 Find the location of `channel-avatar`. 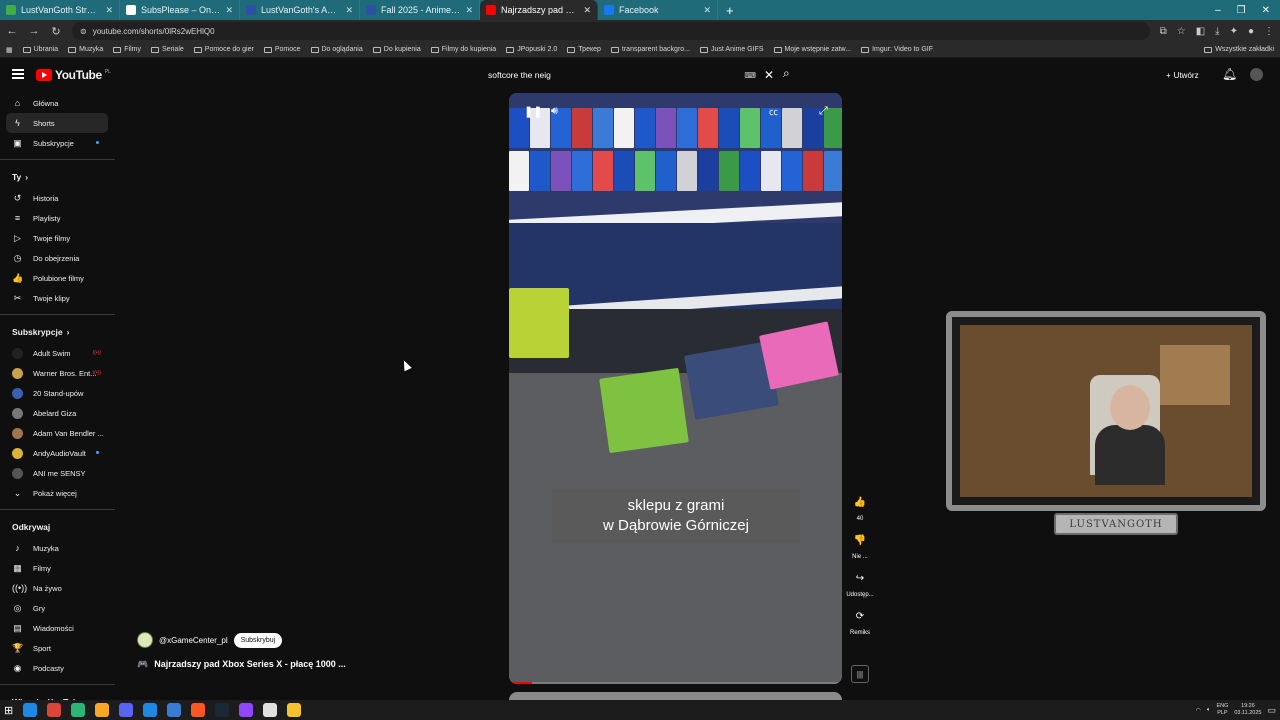

channel-avatar is located at coordinates (145, 640).